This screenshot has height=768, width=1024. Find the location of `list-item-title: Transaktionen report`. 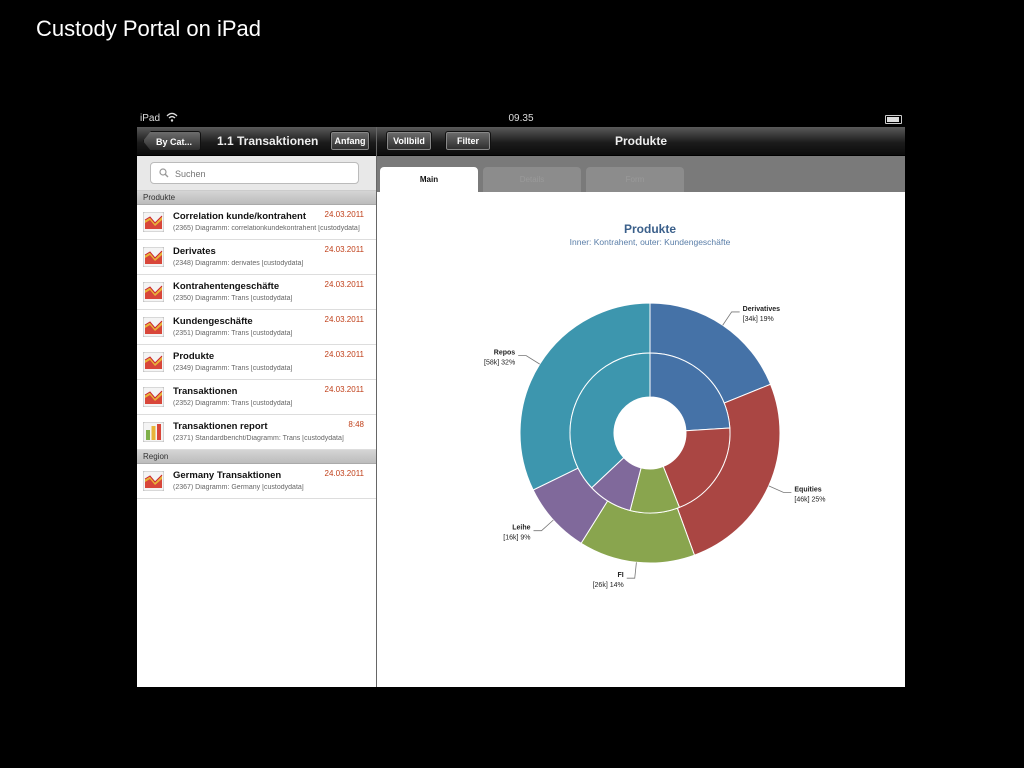

list-item-title: Transaktionen report is located at coordinates (220, 426).